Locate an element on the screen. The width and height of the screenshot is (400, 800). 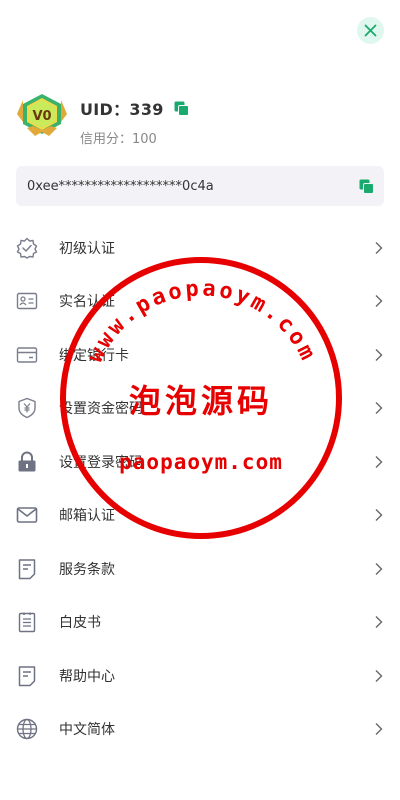
menu-item-whitepaper: 白皮书 is located at coordinates (200, 623).